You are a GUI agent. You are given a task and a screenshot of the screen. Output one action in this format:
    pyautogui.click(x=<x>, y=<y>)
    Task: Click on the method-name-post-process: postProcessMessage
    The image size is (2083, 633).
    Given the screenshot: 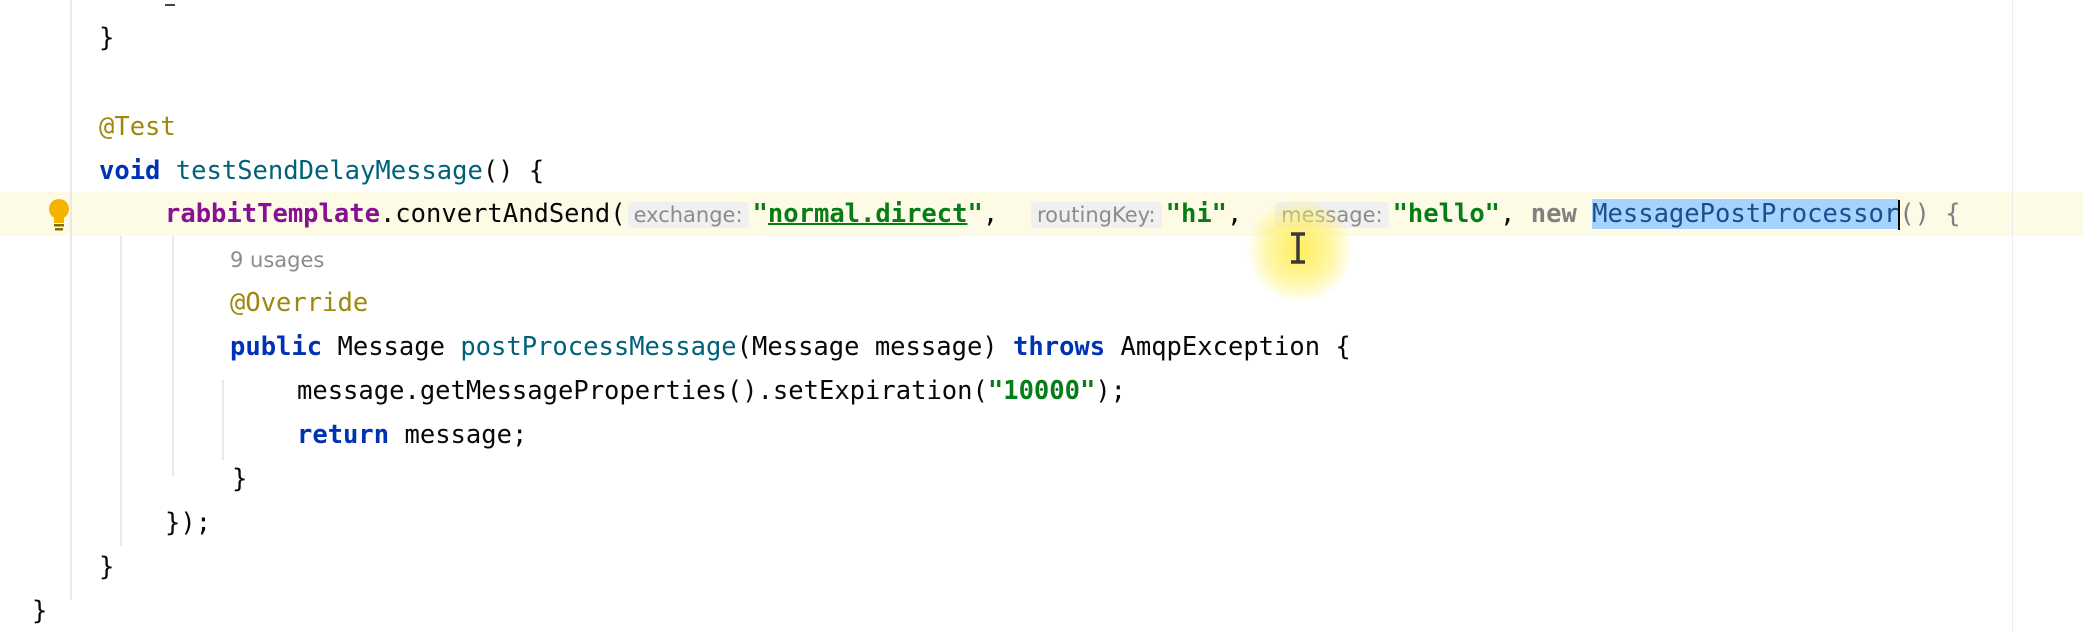 What is the action you would take?
    pyautogui.click(x=598, y=347)
    